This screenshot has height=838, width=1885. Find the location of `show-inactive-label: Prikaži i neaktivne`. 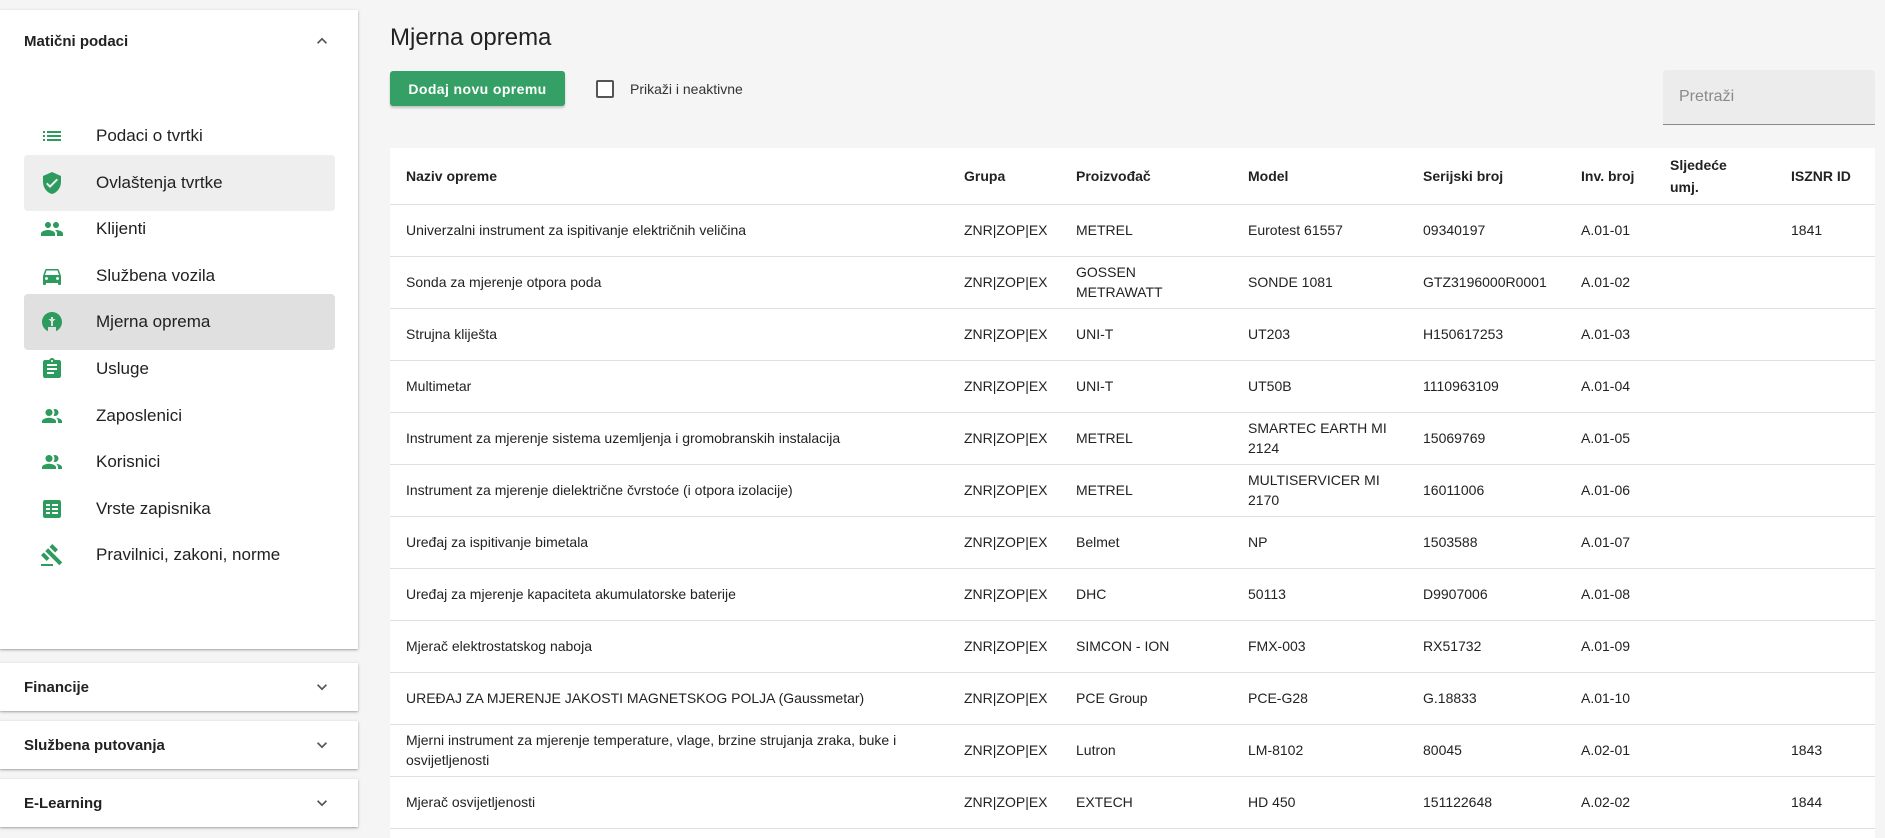

show-inactive-label: Prikaži i neaktivne is located at coordinates (686, 89).